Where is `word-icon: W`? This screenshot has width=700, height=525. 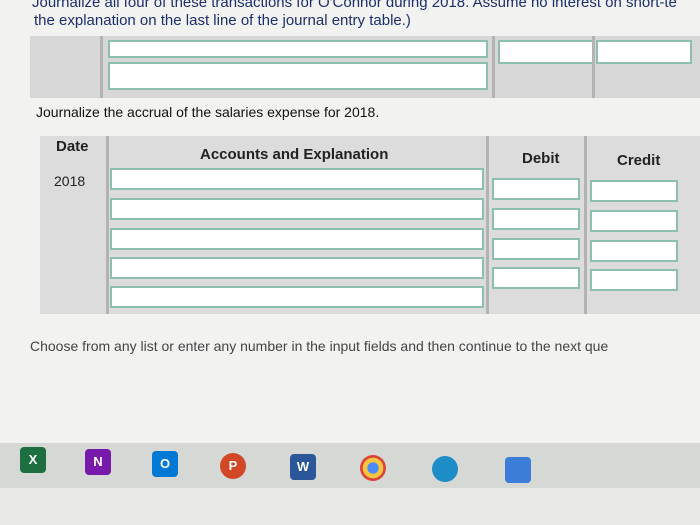
word-icon: W is located at coordinates (303, 467).